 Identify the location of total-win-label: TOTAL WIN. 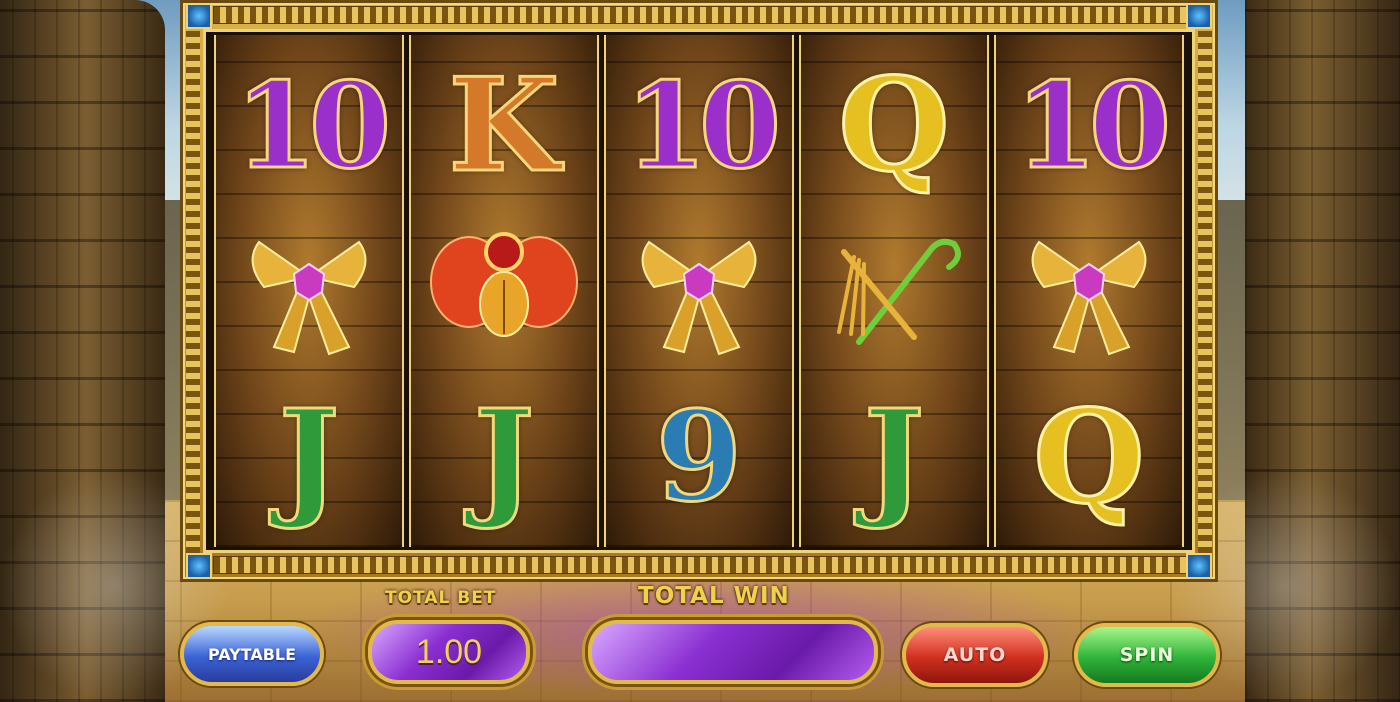
(714, 596).